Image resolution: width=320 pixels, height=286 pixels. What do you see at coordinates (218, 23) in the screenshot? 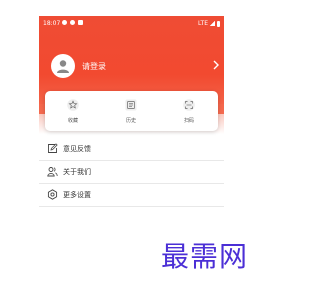
I see `battery-icon` at bounding box center [218, 23].